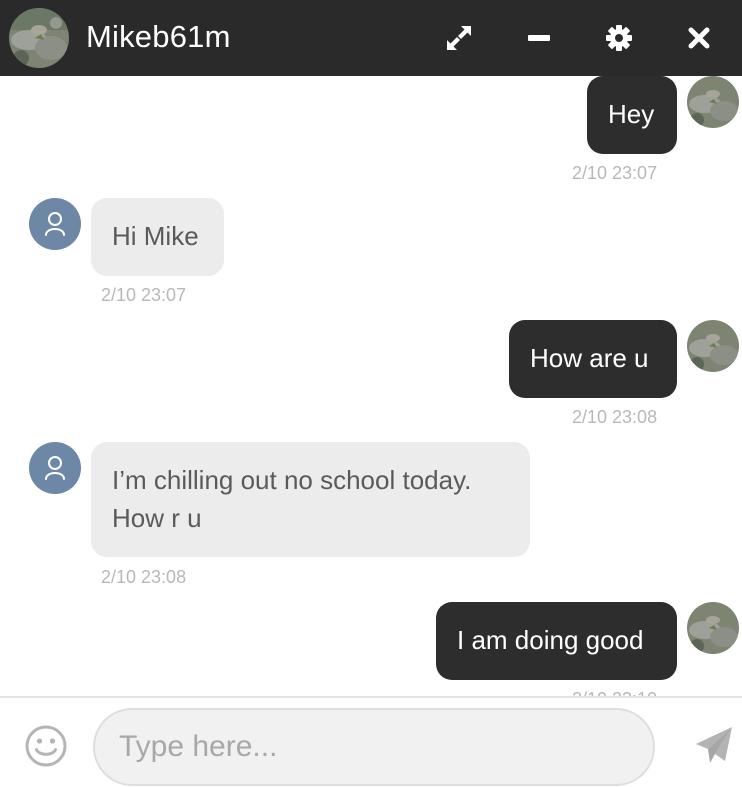  What do you see at coordinates (374, 747) in the screenshot?
I see `message-input` at bounding box center [374, 747].